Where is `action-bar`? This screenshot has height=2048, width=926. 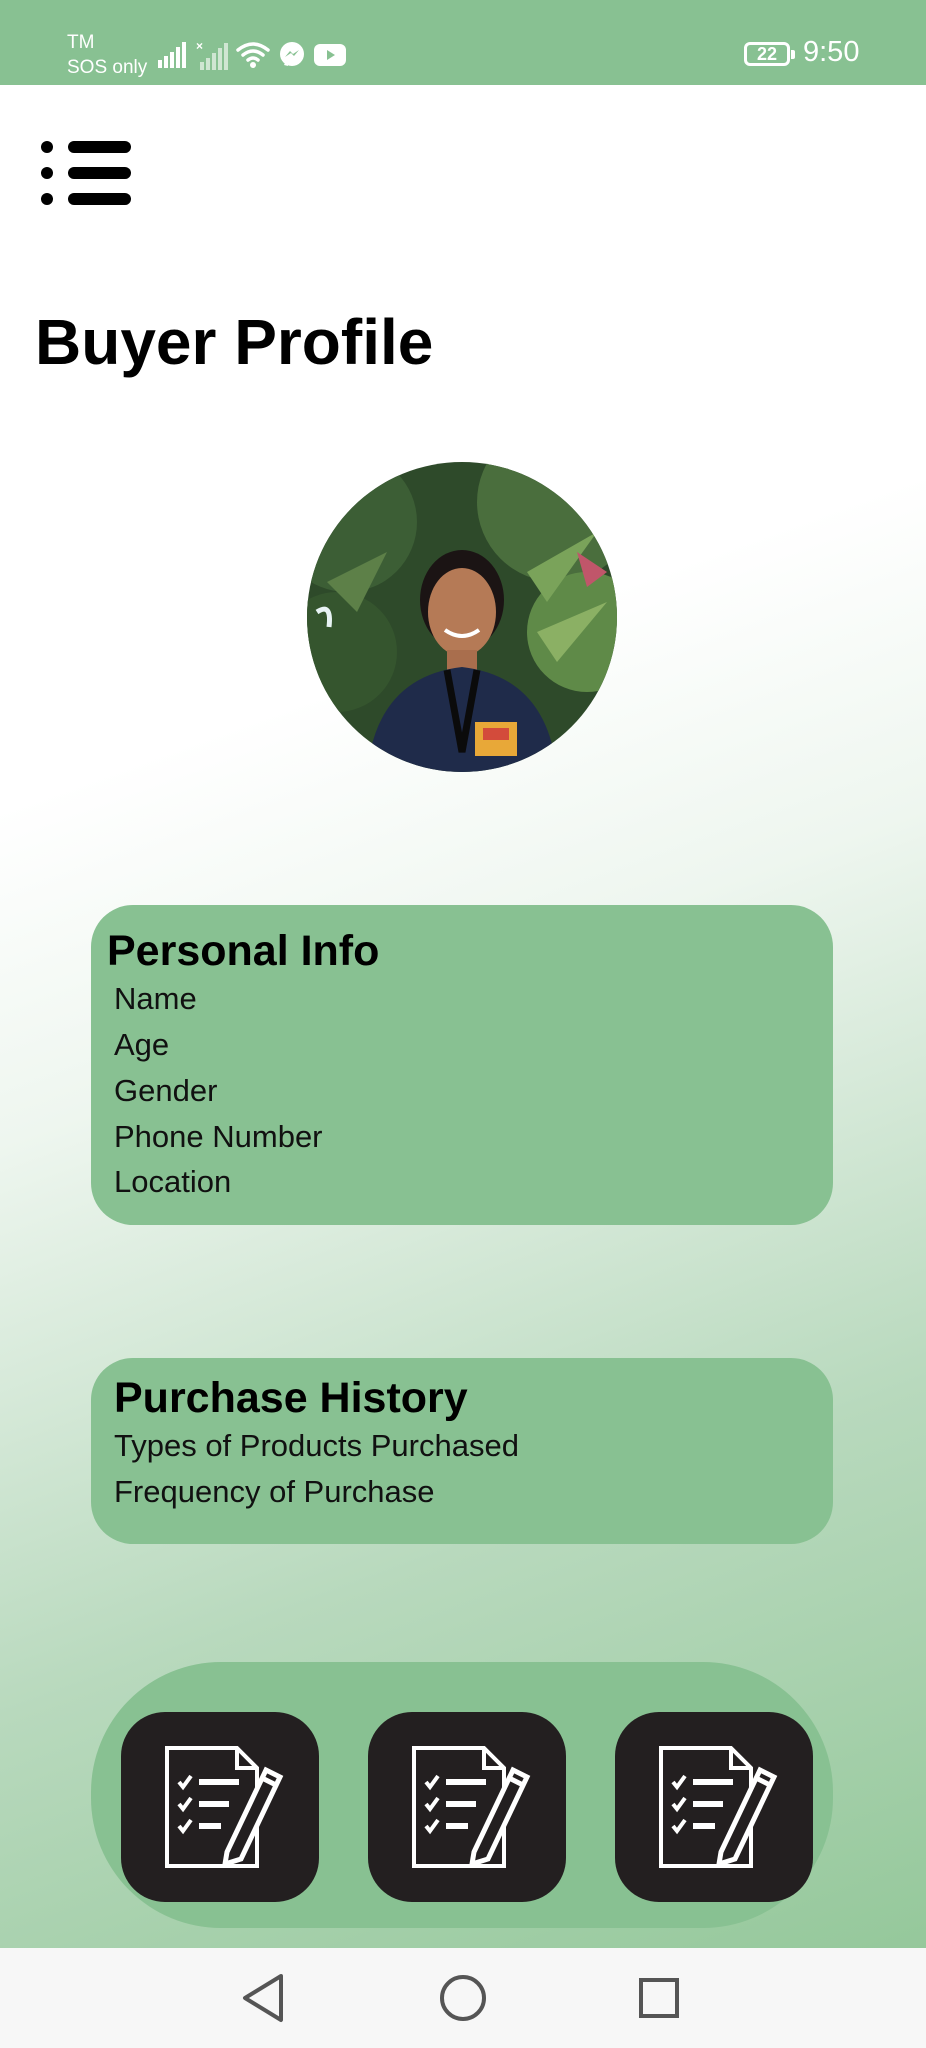 action-bar is located at coordinates (462, 1795).